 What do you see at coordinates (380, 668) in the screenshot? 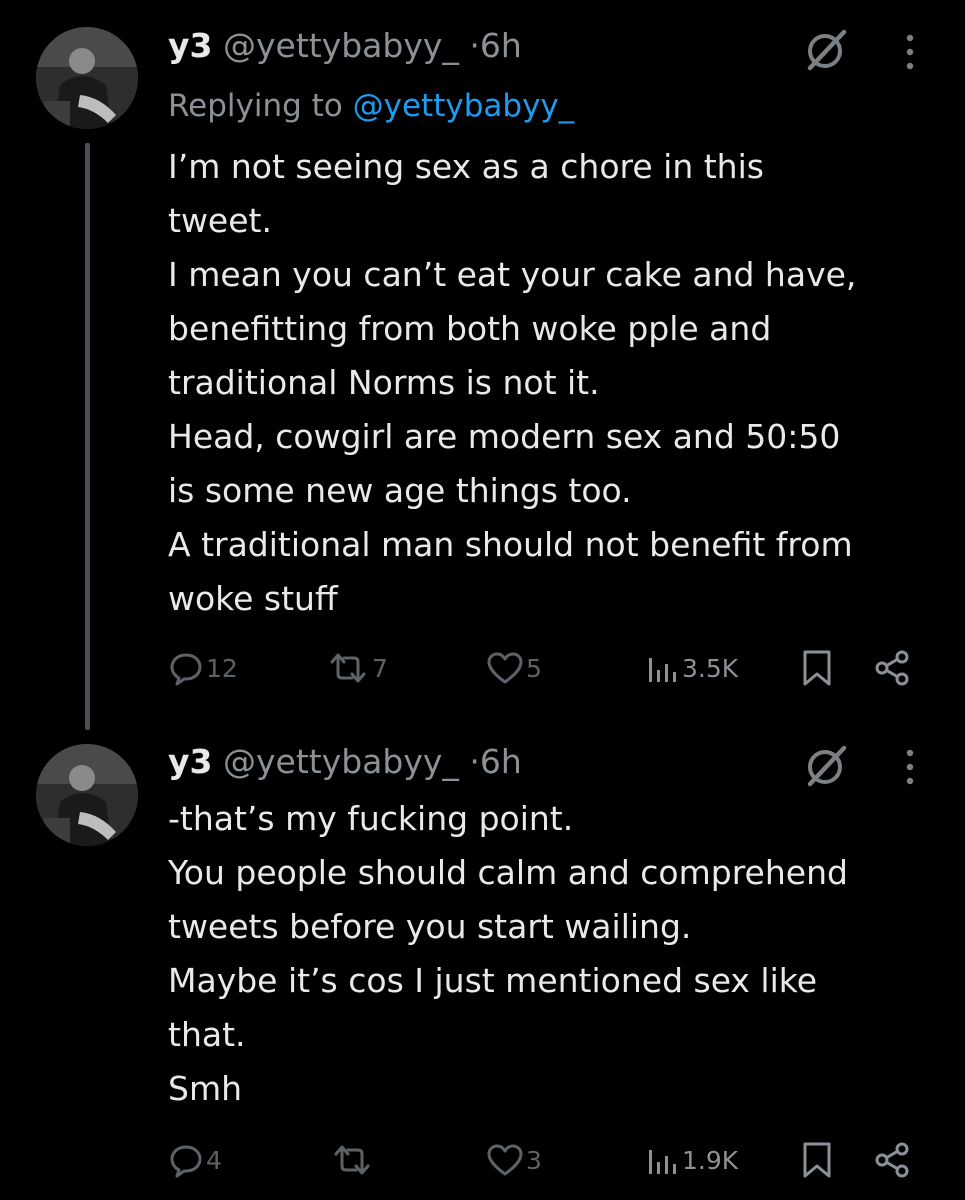
I see `repost-count: 7` at bounding box center [380, 668].